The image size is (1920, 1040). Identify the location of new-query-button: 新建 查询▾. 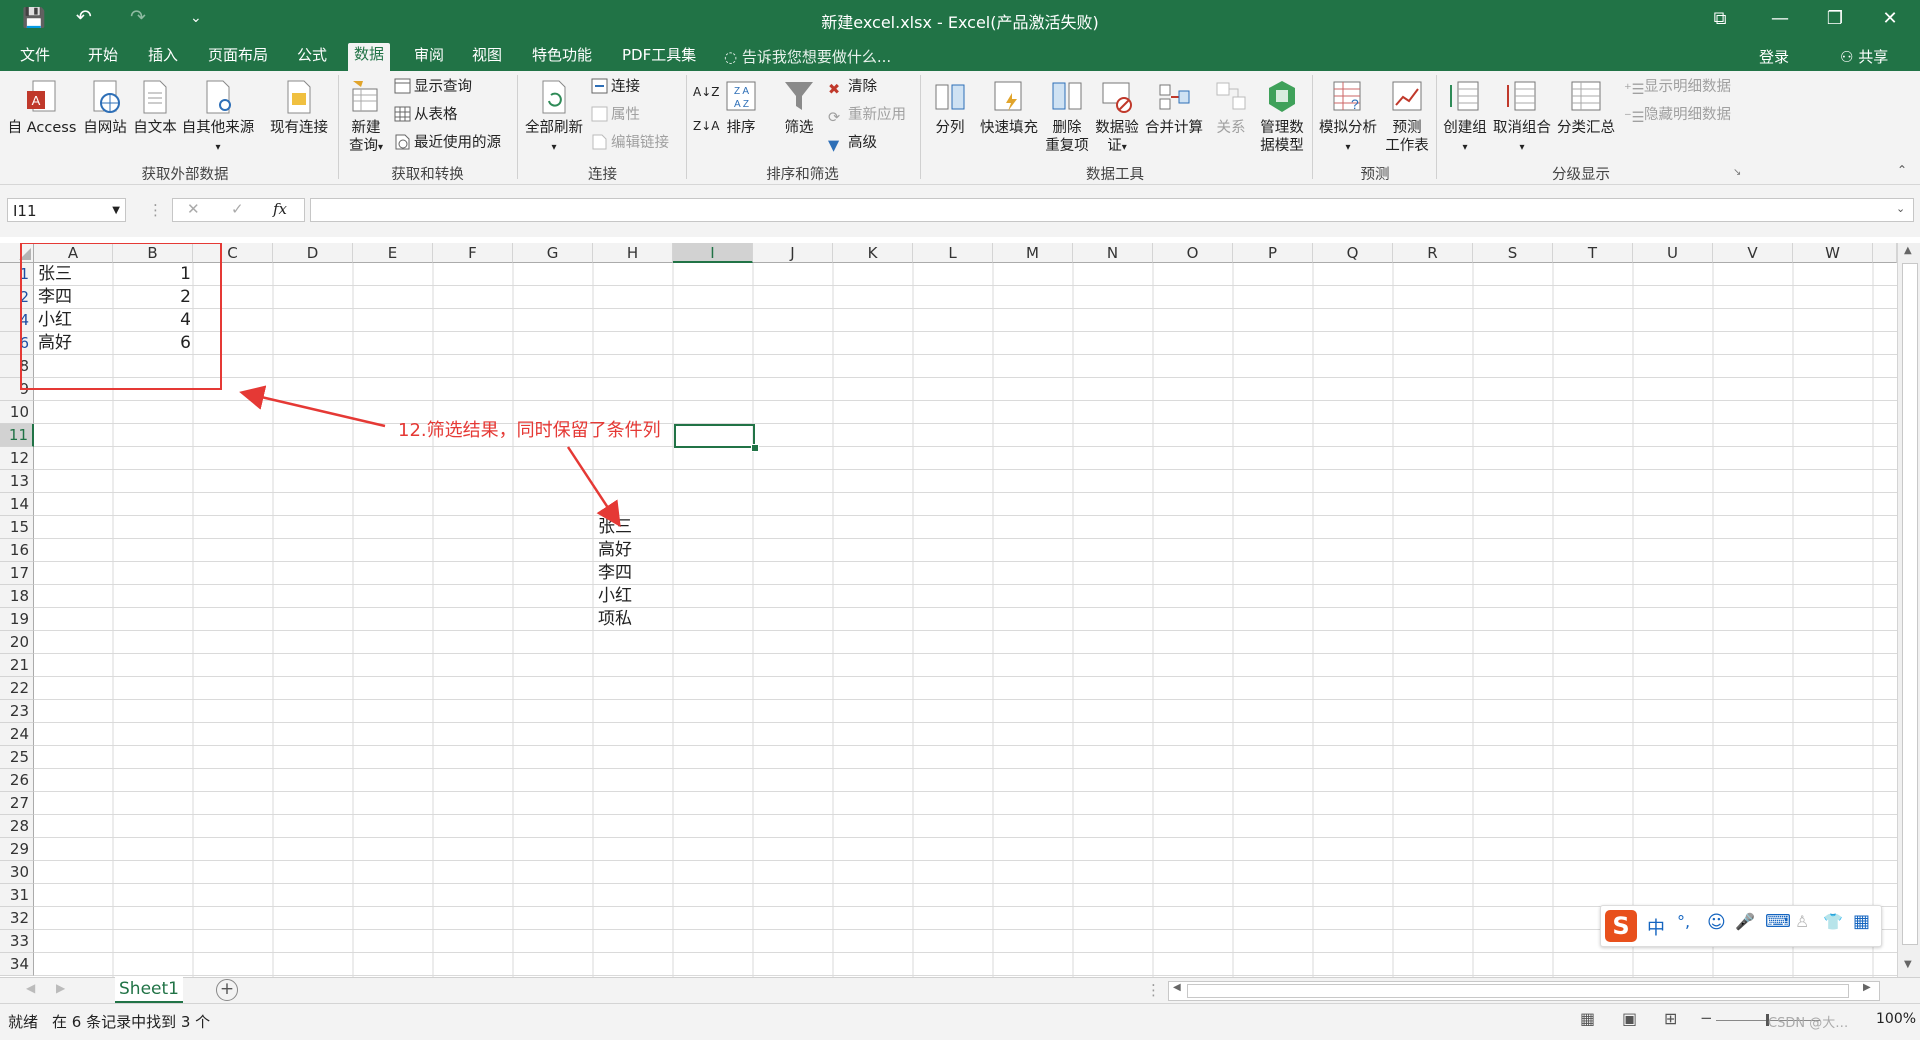
(366, 118).